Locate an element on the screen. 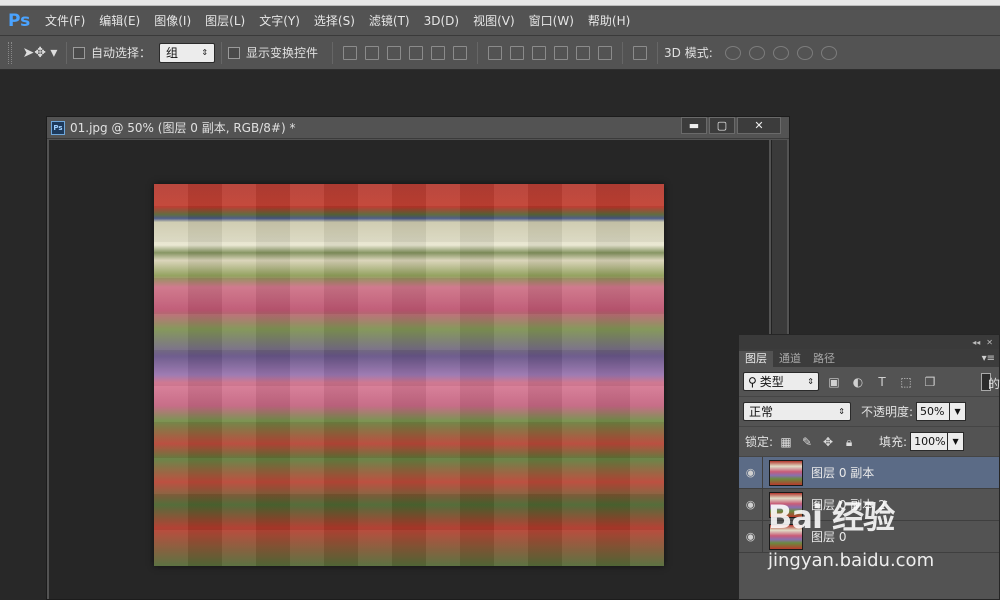 Image resolution: width=1000 pixels, height=600 pixels. auto-select-value: 组 is located at coordinates (172, 53).